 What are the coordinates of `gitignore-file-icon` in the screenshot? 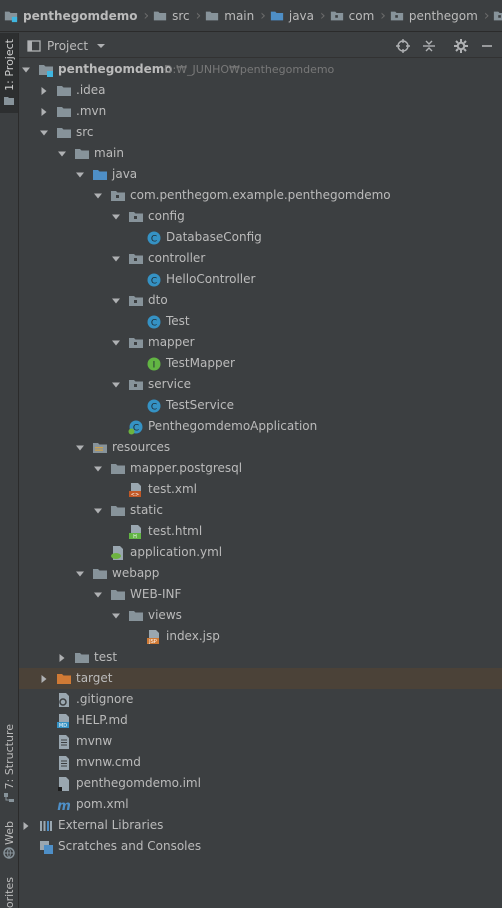 It's located at (64, 700).